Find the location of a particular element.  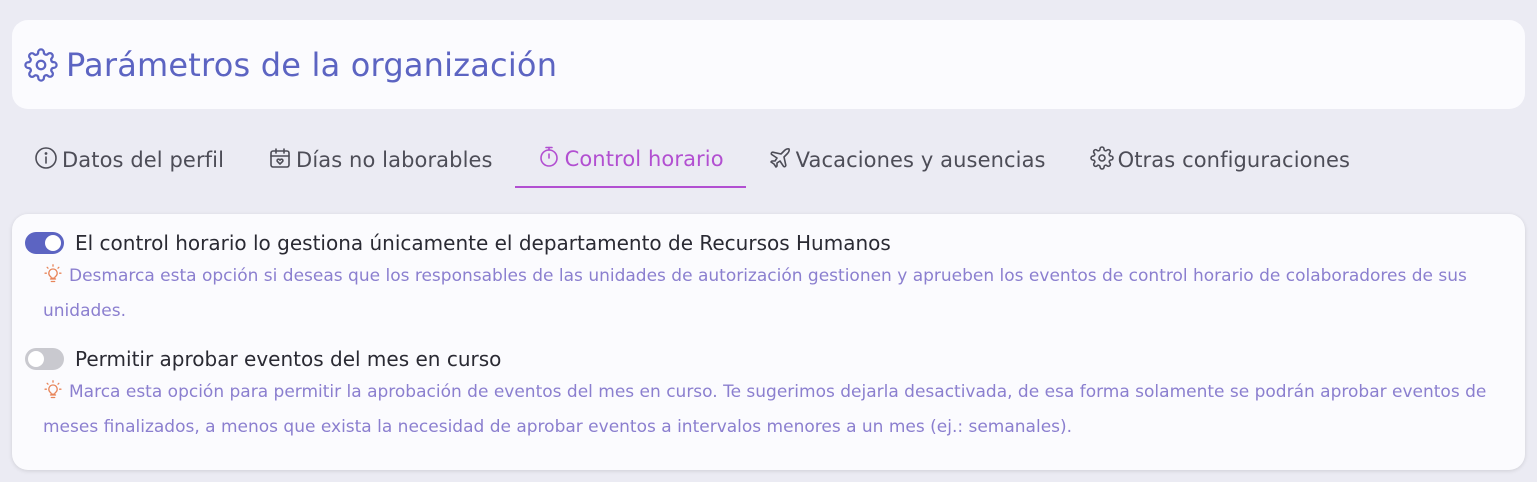

tab-label: Datos del perfil is located at coordinates (143, 160).